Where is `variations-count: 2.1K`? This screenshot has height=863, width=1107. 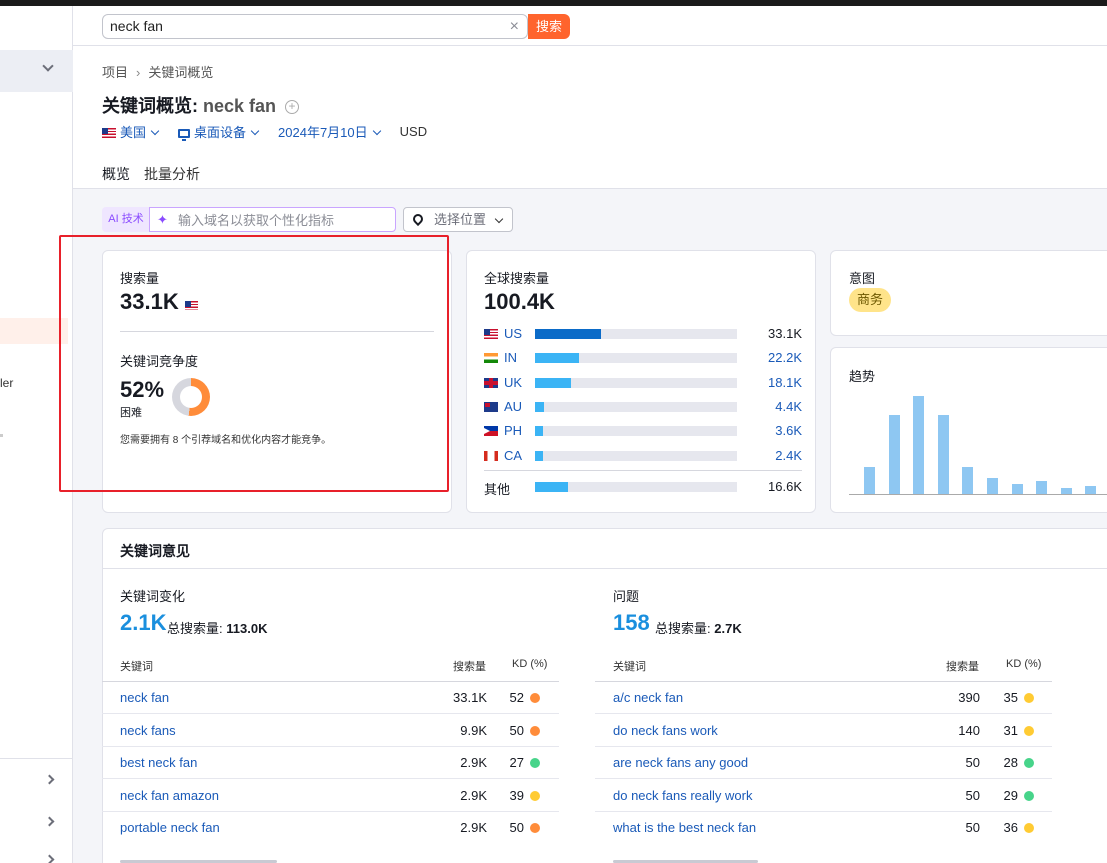 variations-count: 2.1K is located at coordinates (143, 623).